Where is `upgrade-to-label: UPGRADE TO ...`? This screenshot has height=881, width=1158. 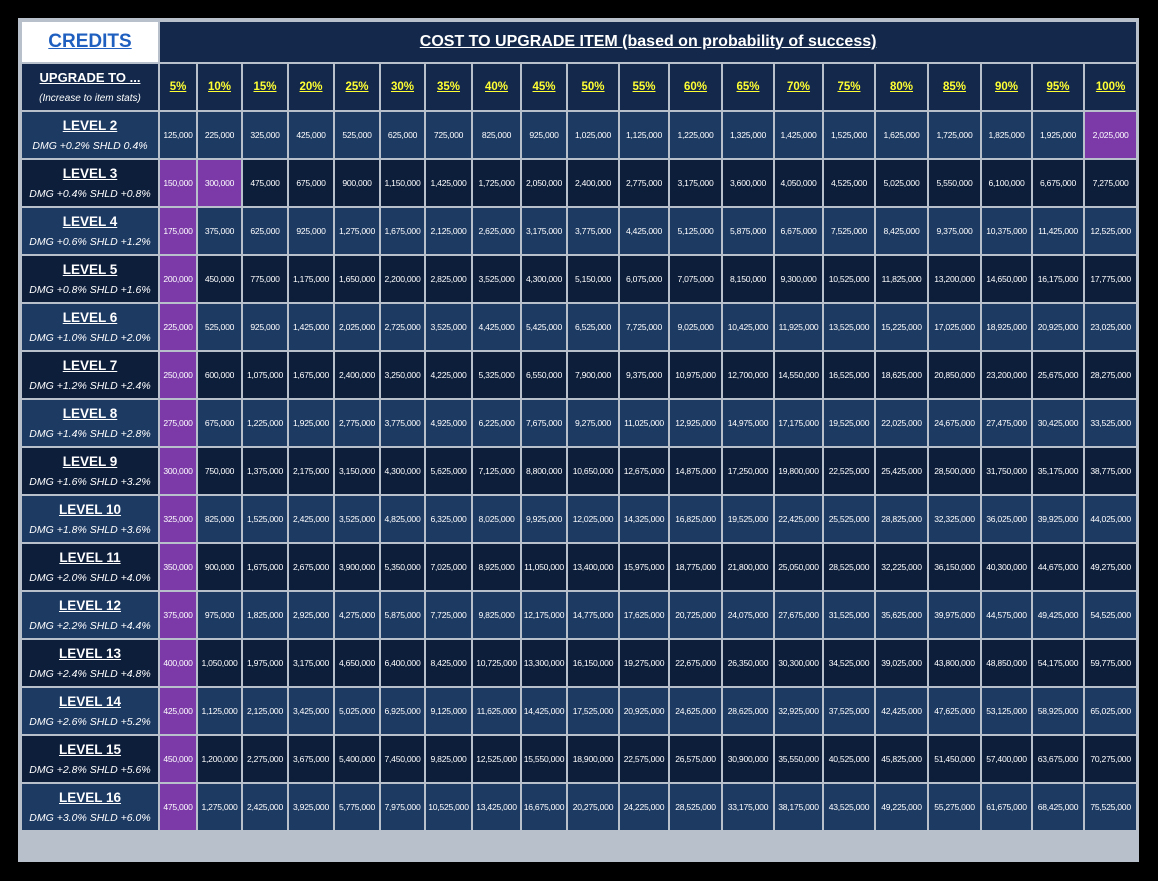 upgrade-to-label: UPGRADE TO ... is located at coordinates (90, 77).